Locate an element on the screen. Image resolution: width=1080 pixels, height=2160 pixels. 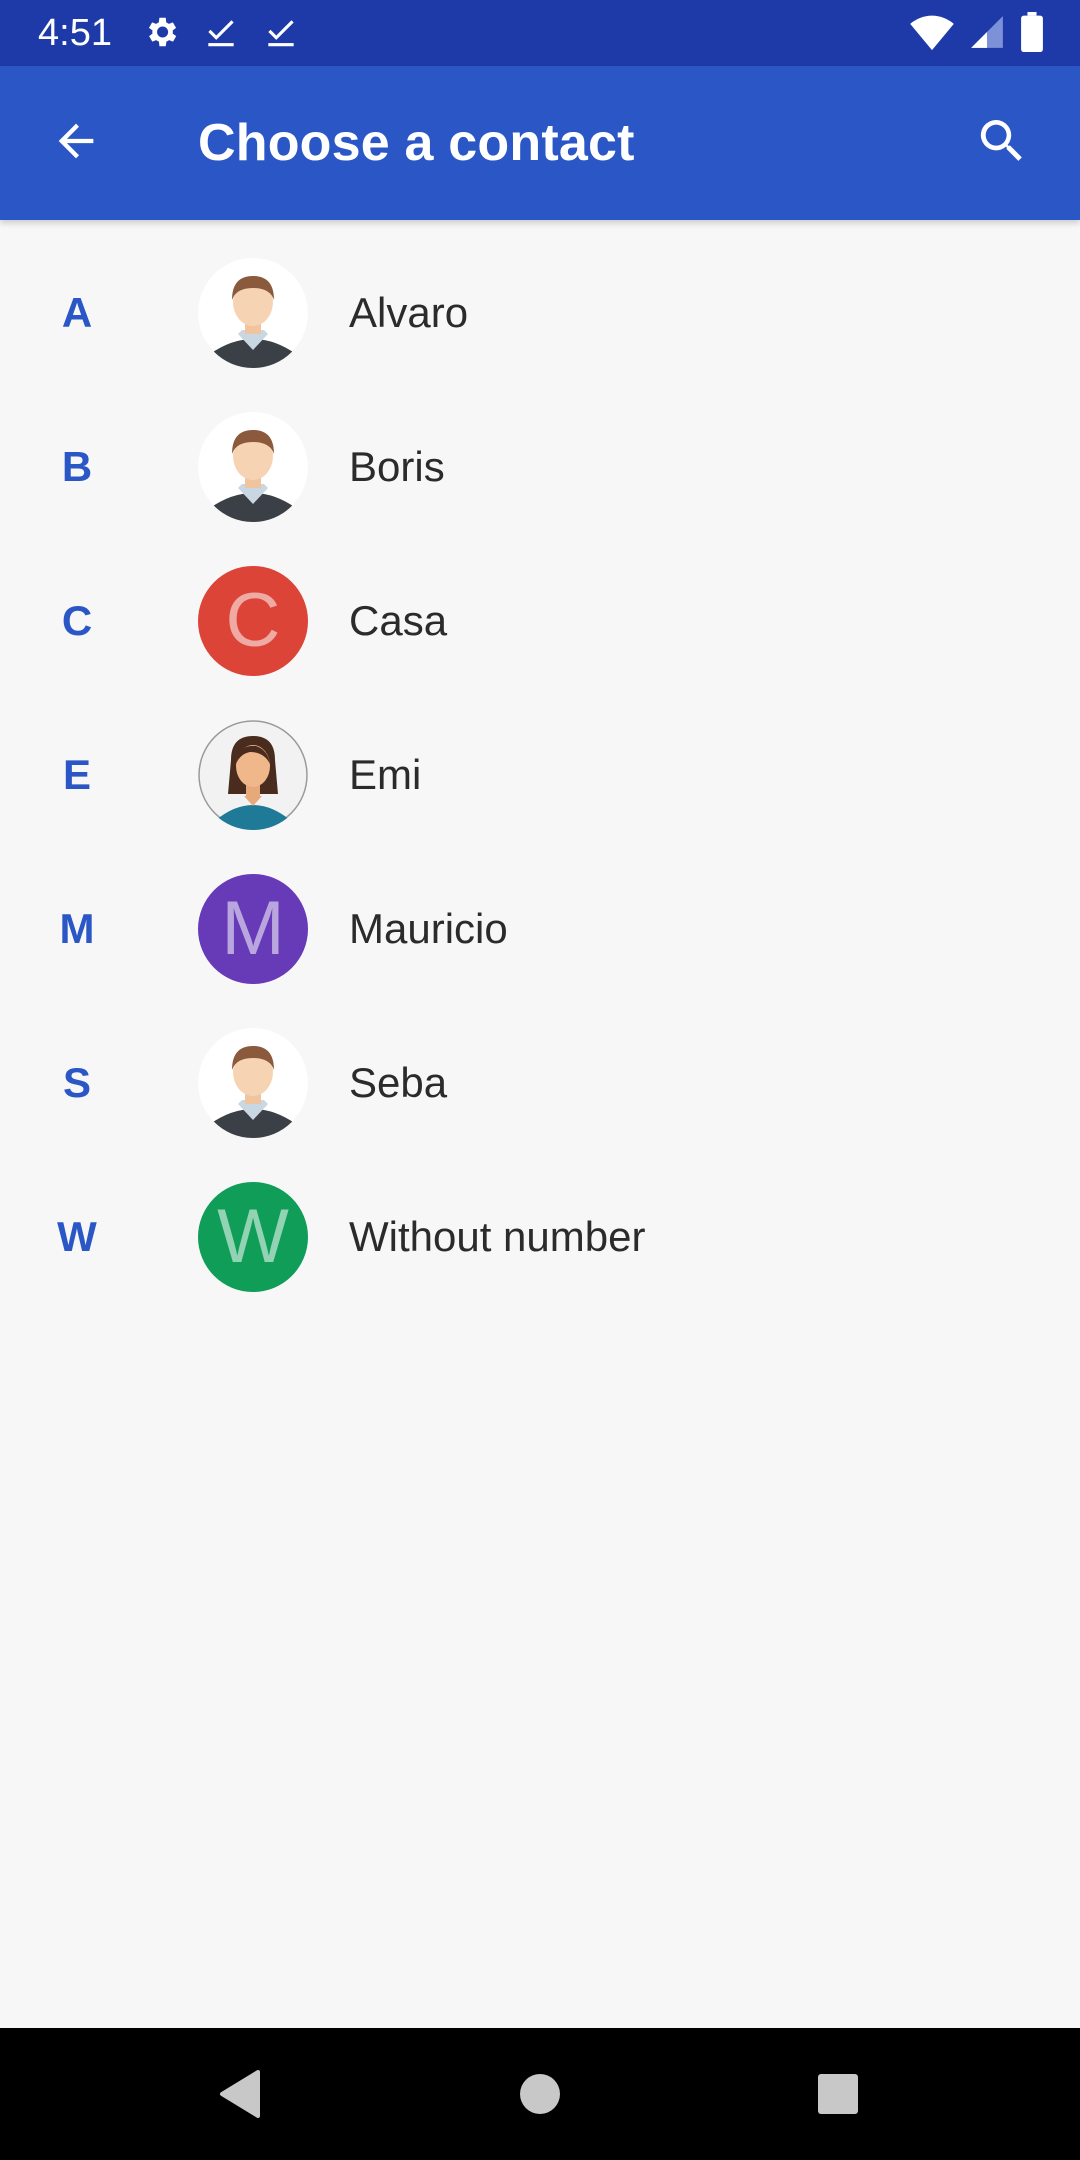
contact-row-without-number: W W Without number is located at coordinates (540, 1237).